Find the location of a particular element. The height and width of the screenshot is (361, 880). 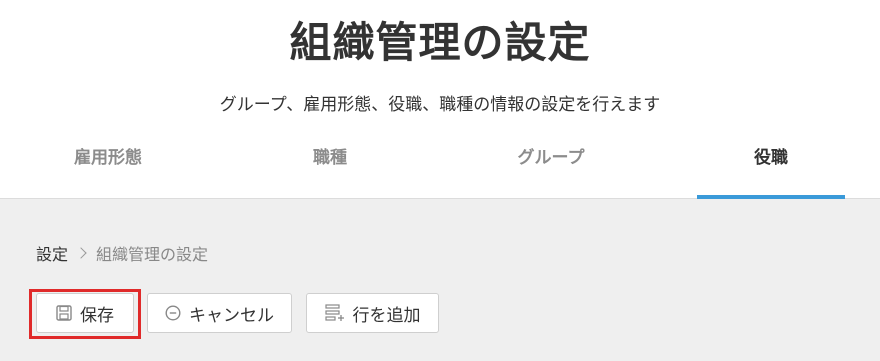

cancel-button-label: キャンセル is located at coordinates (231, 315).